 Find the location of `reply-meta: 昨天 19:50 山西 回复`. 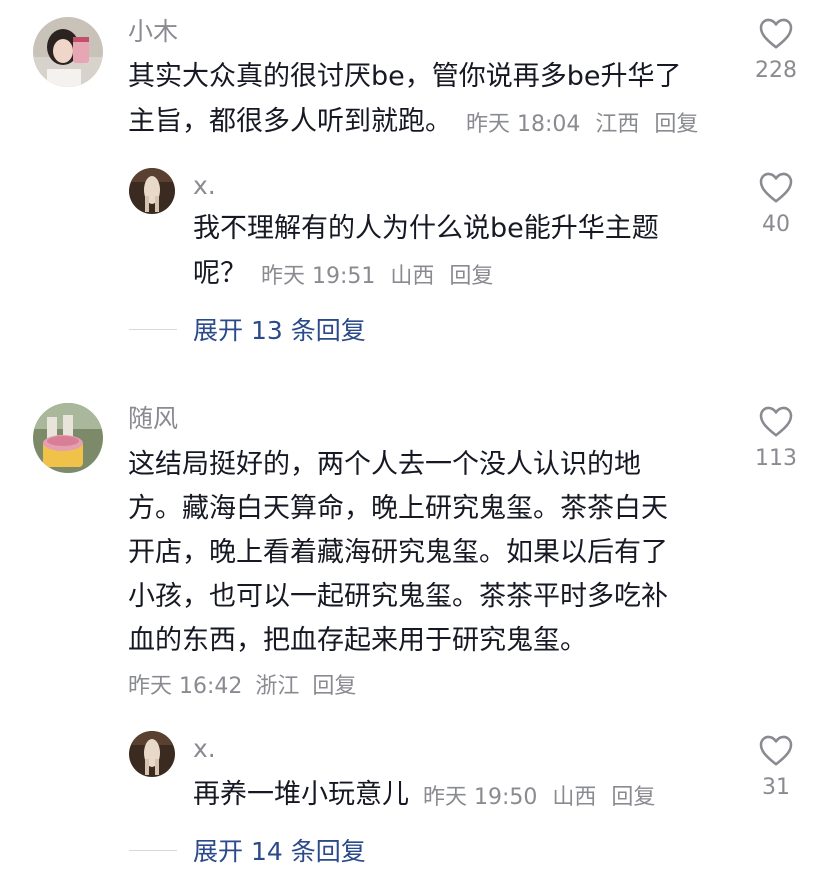

reply-meta: 昨天 19:50 山西 回复 is located at coordinates (543, 795).